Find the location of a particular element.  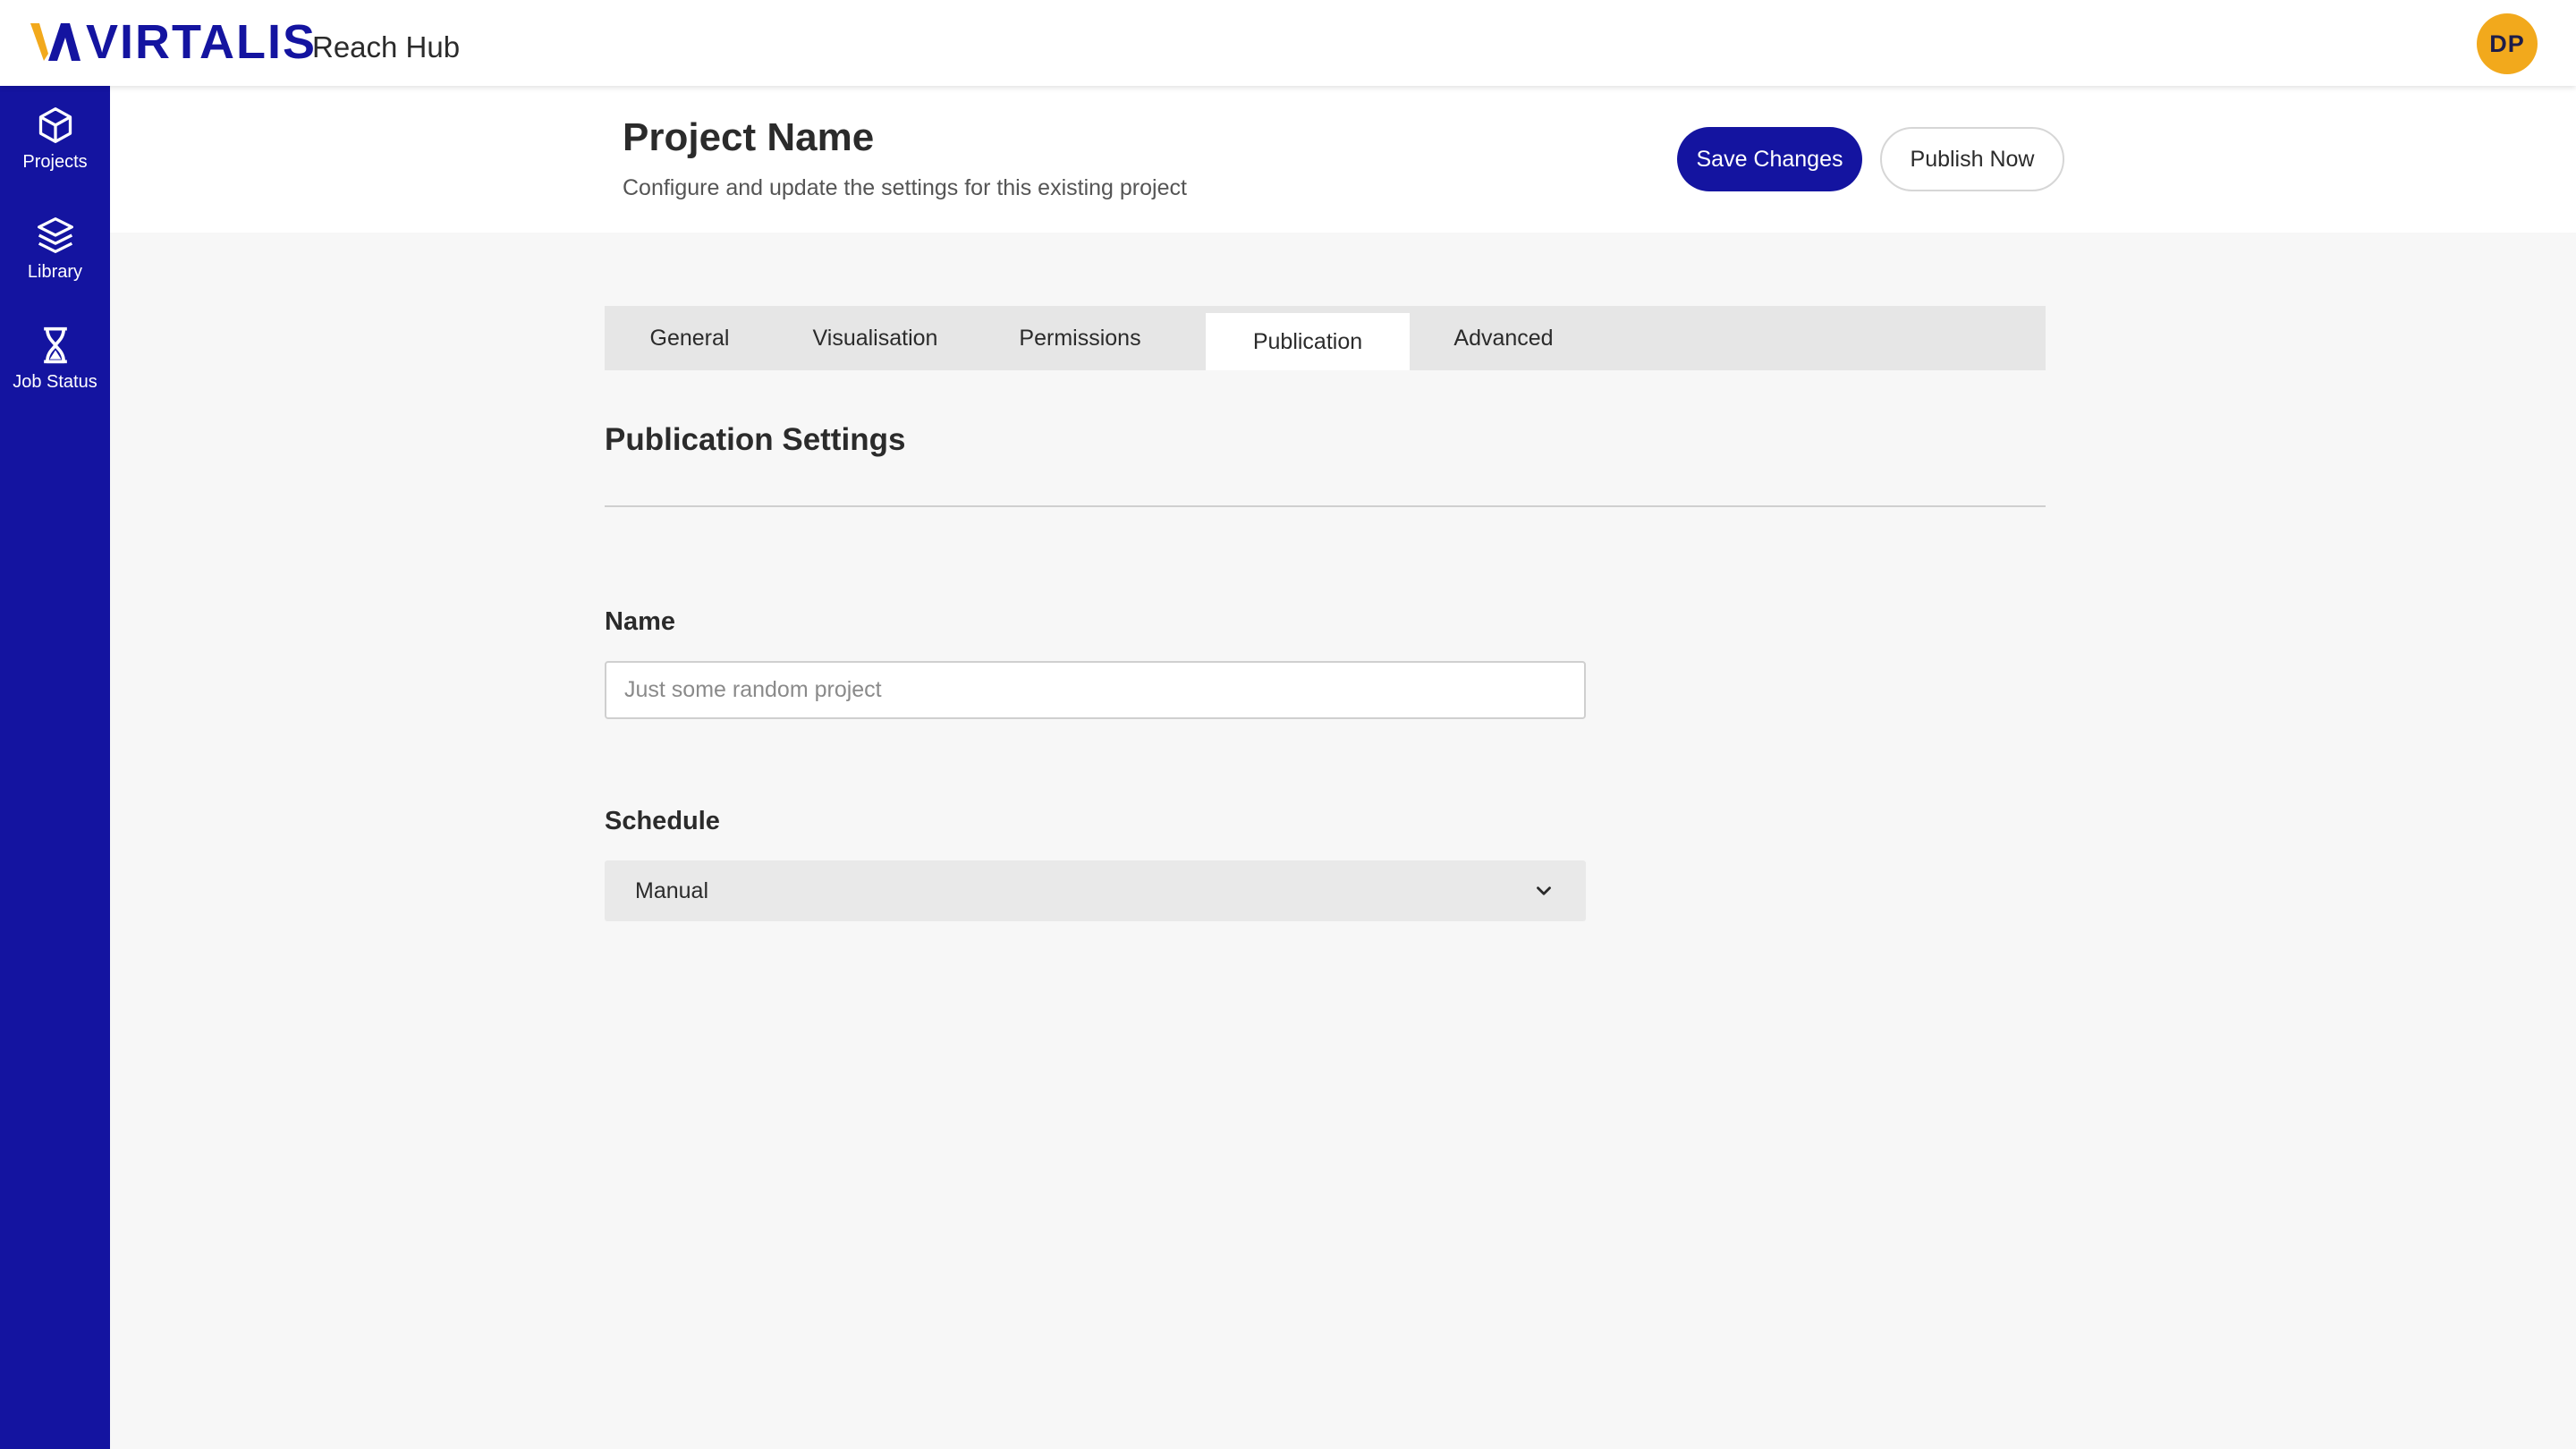

hourglass-icon is located at coordinates (55, 345).